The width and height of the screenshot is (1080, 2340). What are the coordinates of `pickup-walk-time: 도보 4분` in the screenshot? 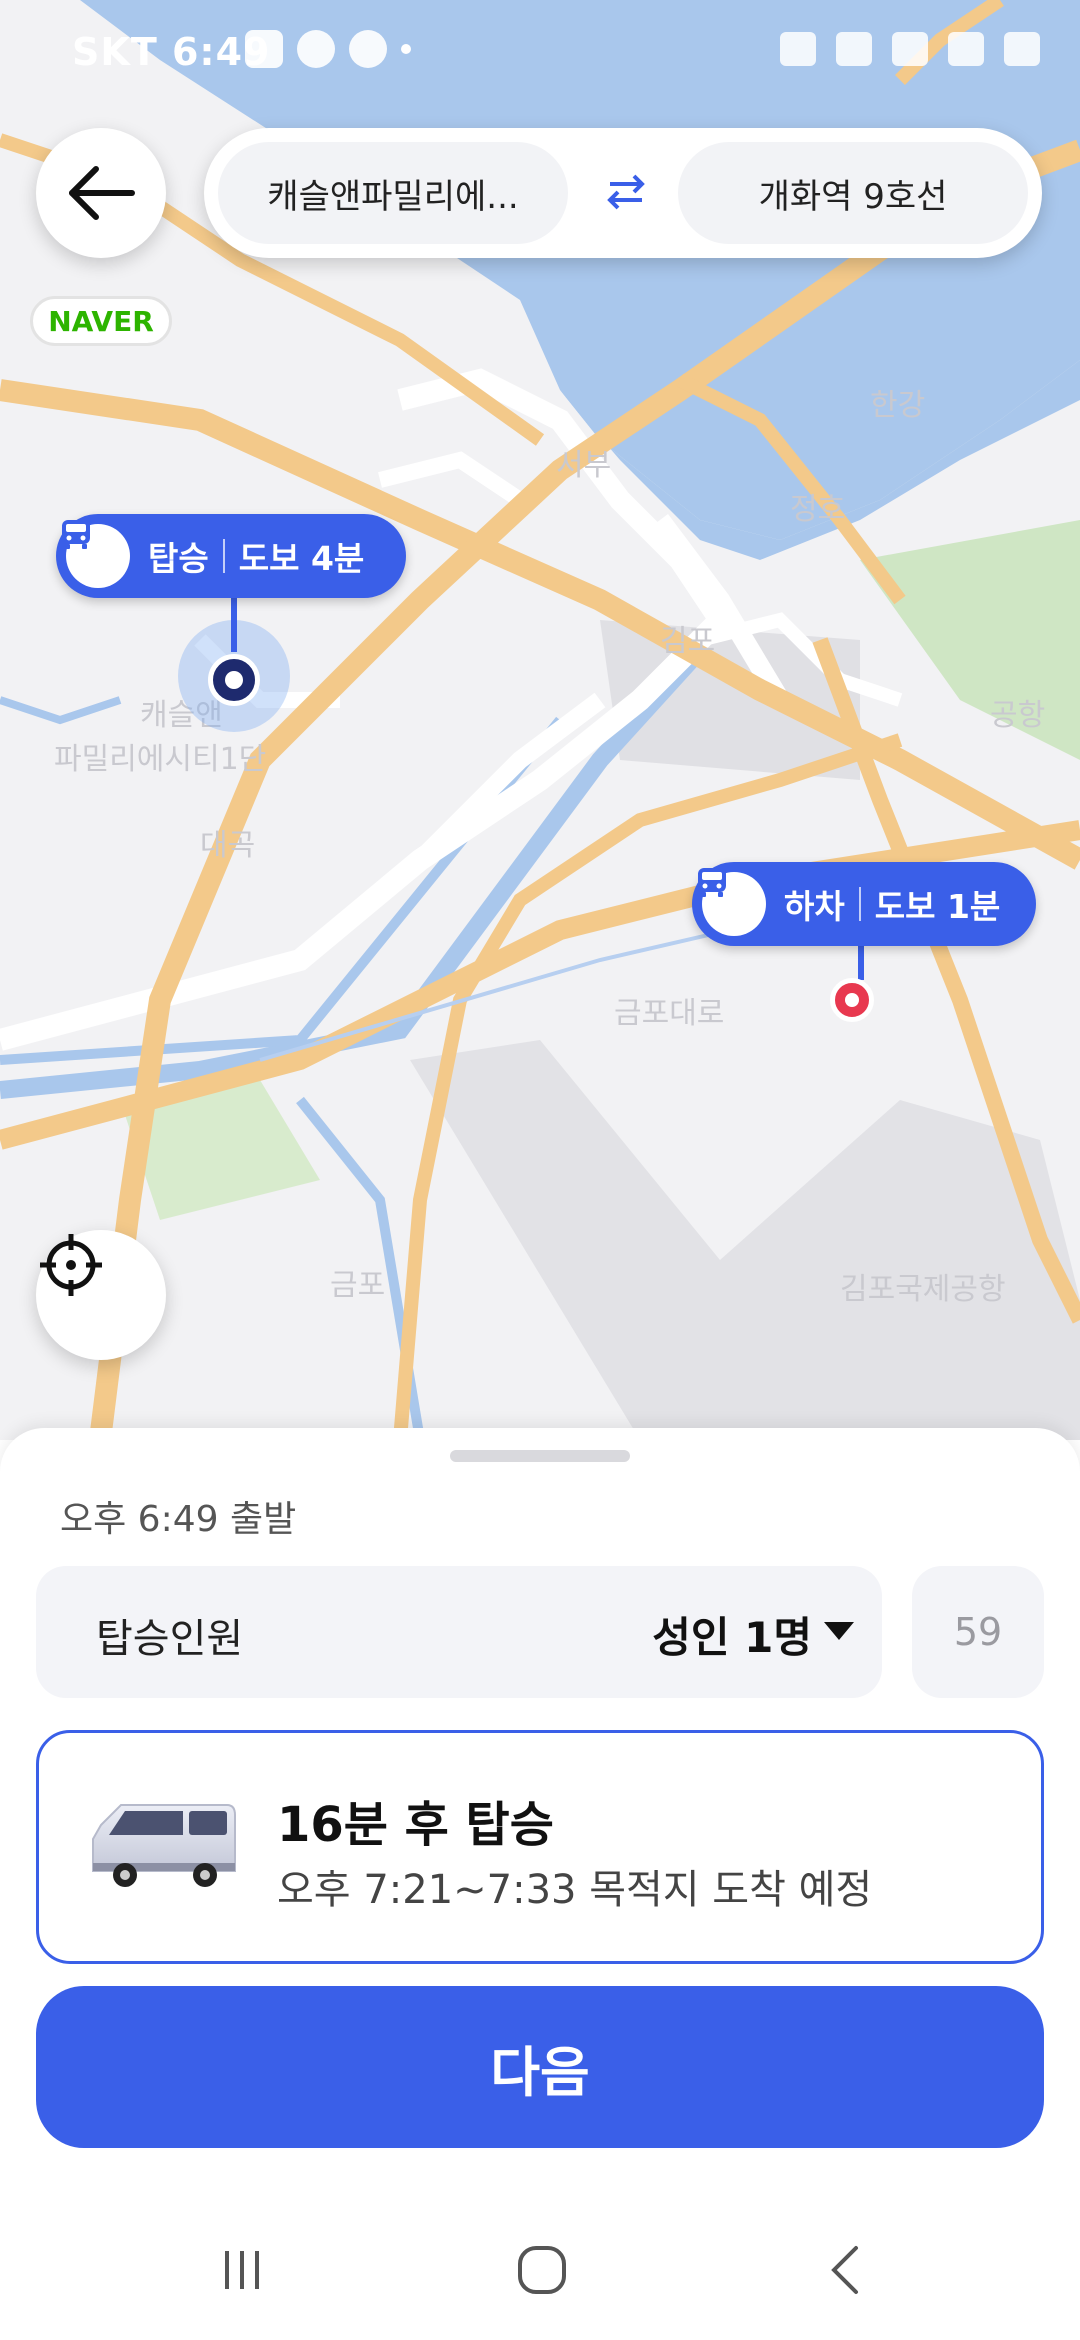 It's located at (301, 558).